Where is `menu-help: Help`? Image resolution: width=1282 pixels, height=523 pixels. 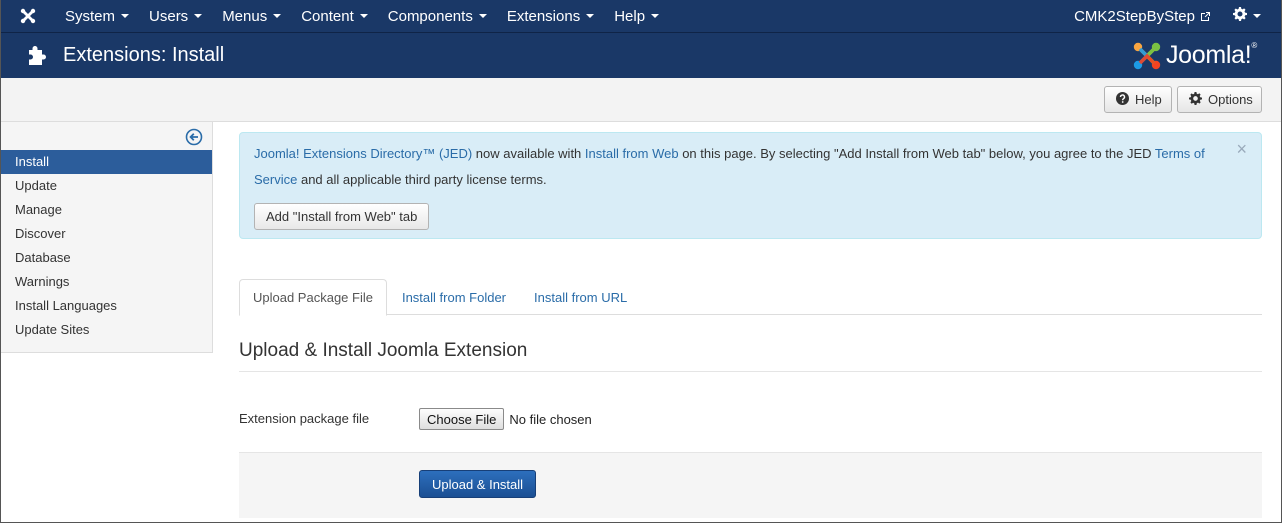
menu-help: Help is located at coordinates (636, 16).